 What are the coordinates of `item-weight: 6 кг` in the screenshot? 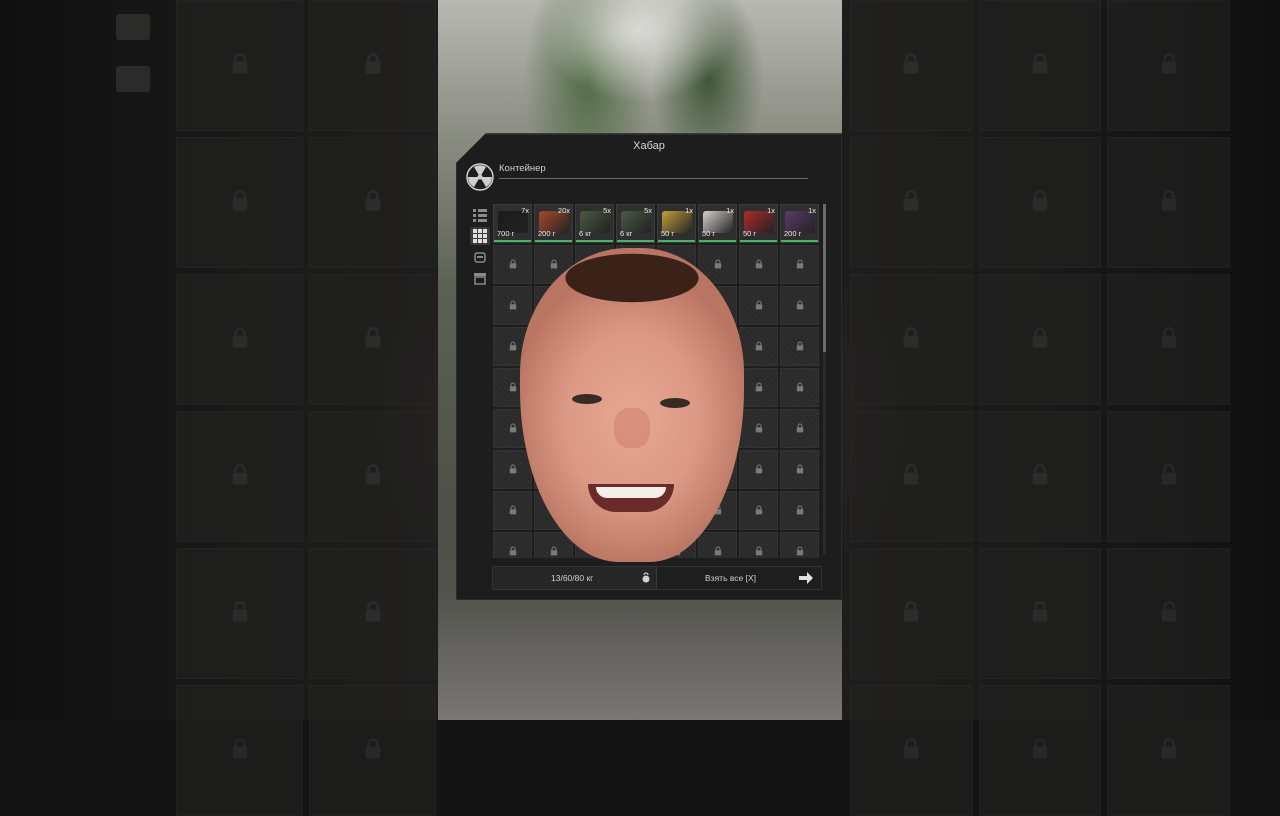 It's located at (626, 233).